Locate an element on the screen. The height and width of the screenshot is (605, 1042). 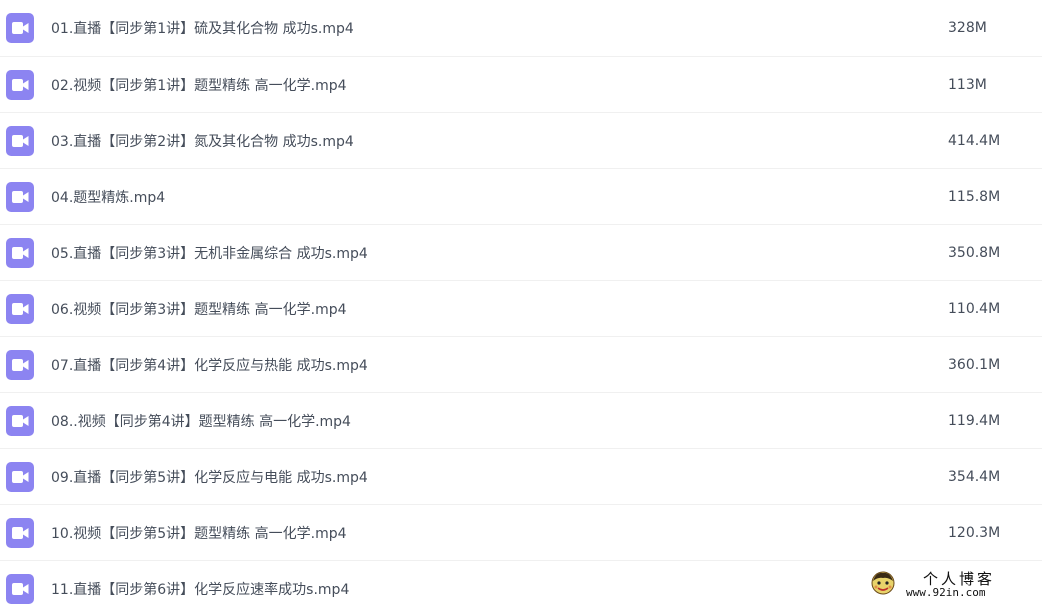
file-row: 02.视频【同步第1讲】题型精练 高一化学.mp4 113M is located at coordinates (521, 85).